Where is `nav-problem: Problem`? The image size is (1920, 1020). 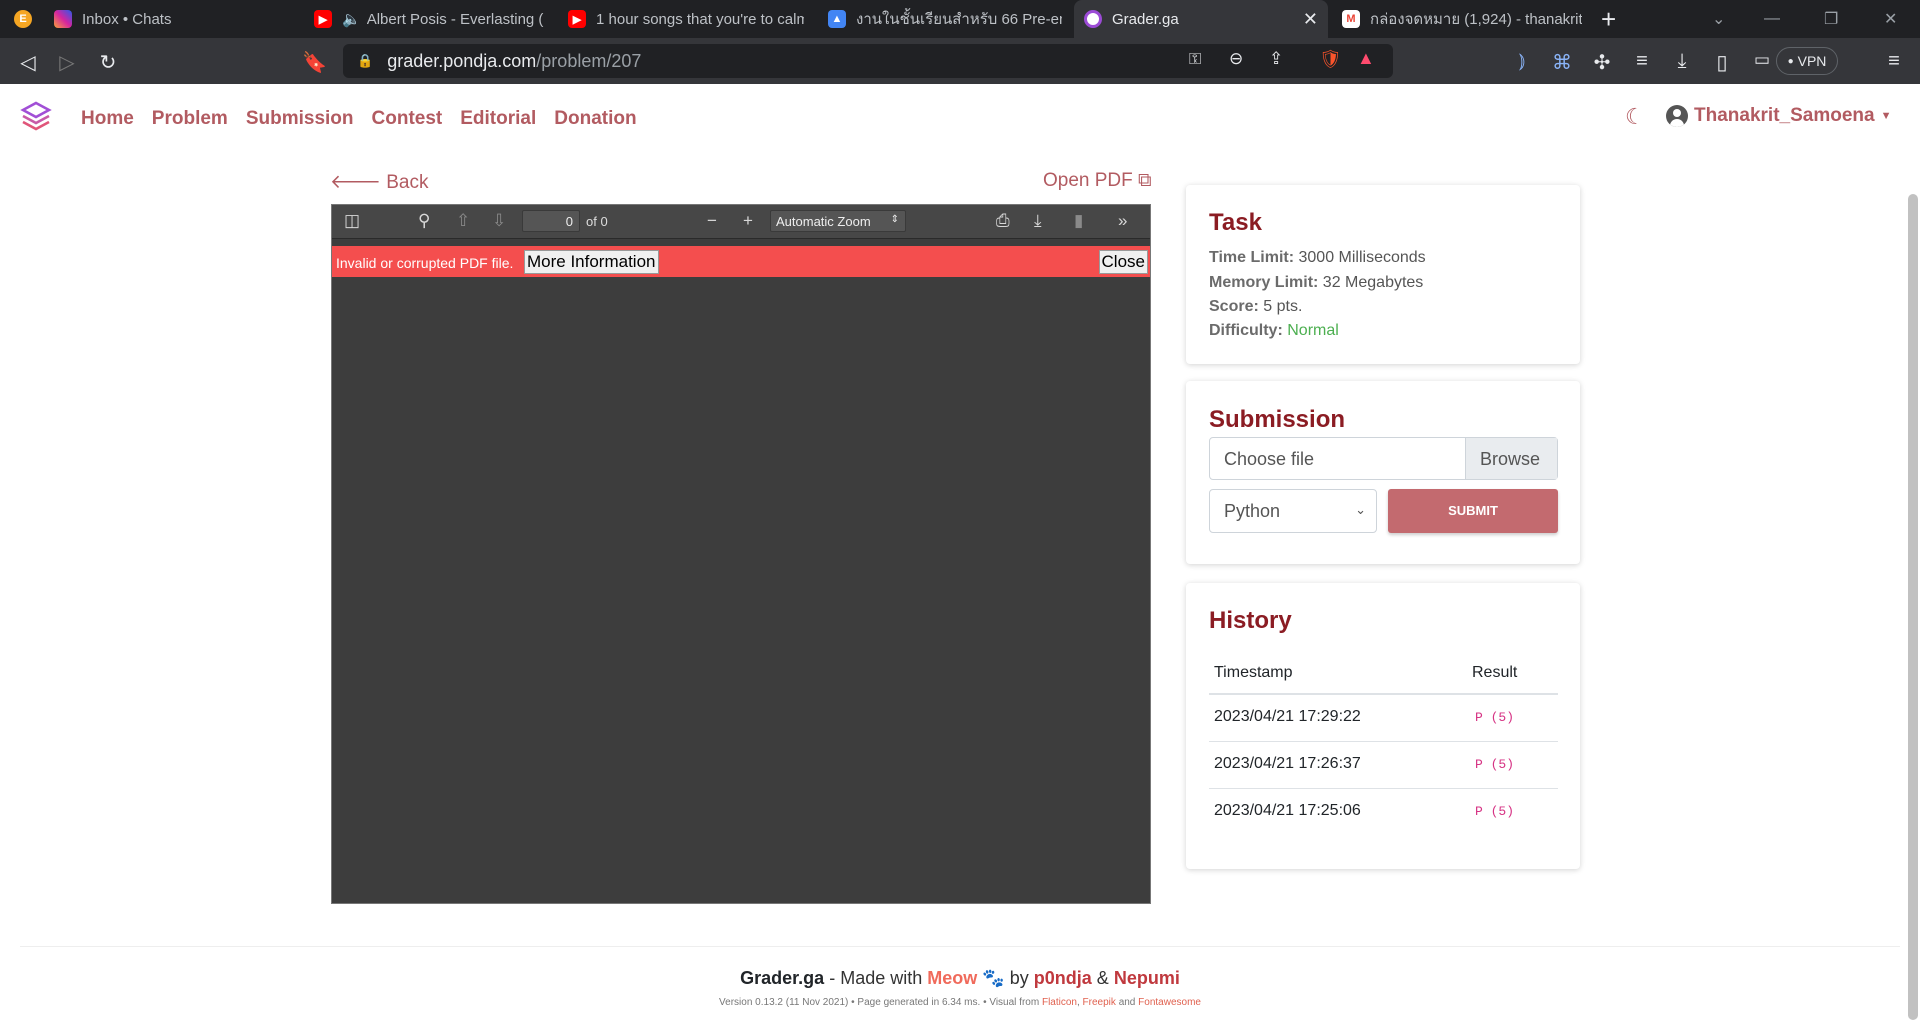
nav-problem: Problem is located at coordinates (190, 119).